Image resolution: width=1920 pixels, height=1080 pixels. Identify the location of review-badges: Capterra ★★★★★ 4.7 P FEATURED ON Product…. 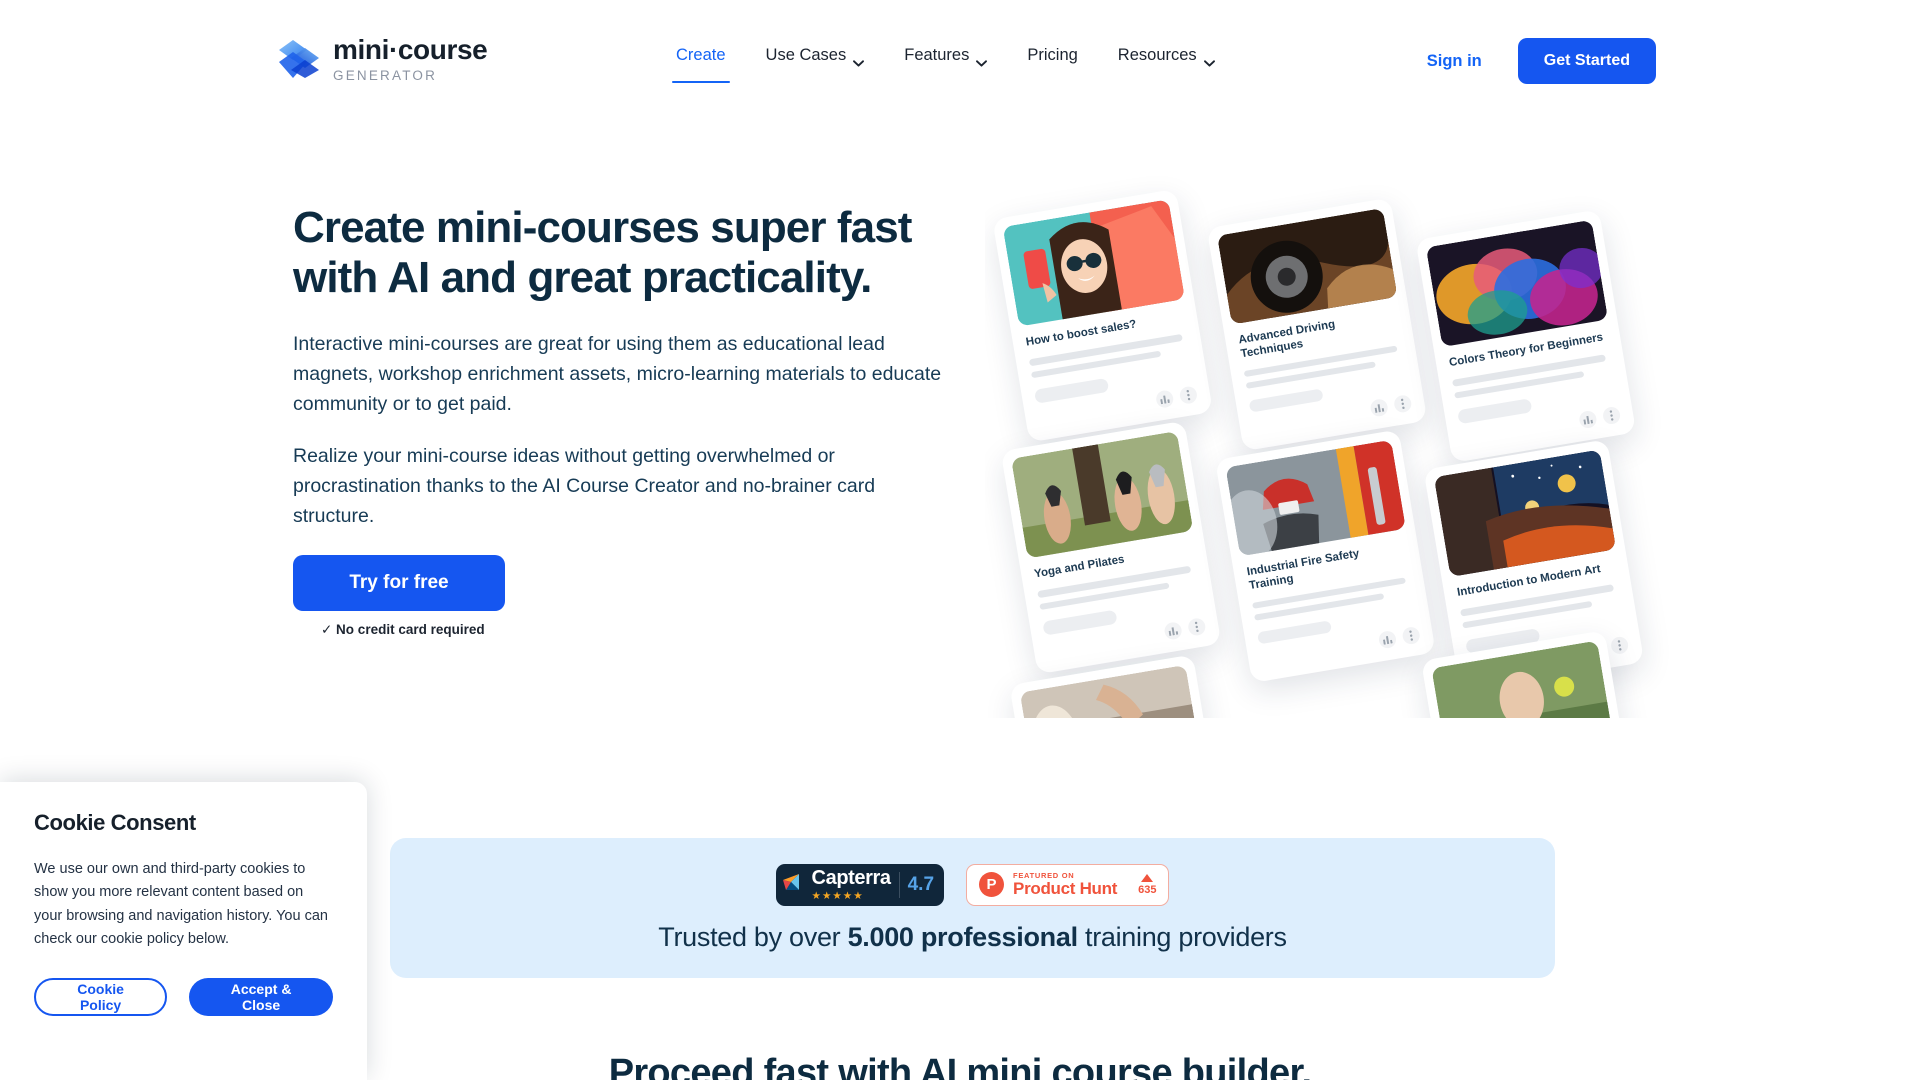
(972, 884).